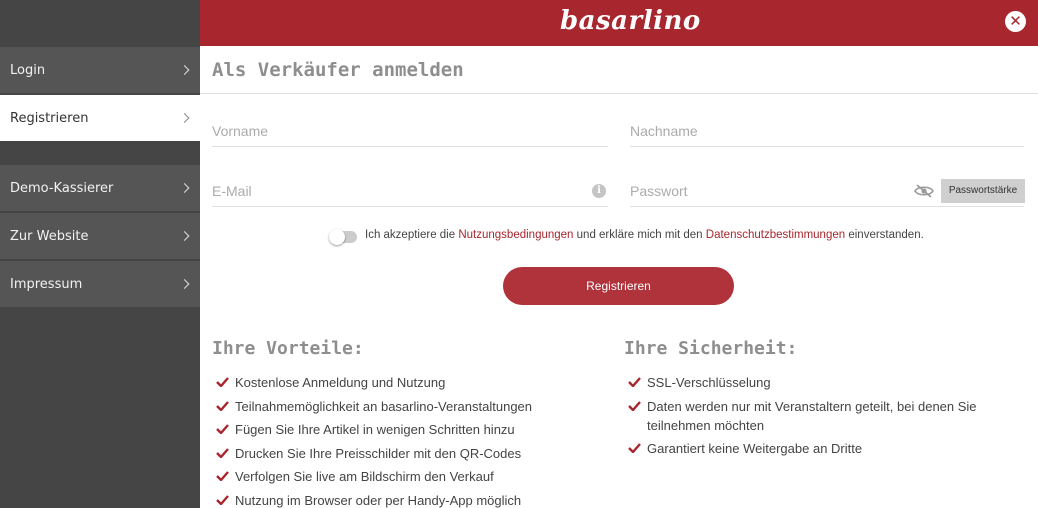 The image size is (1038, 508). I want to click on vorname-input, so click(410, 131).